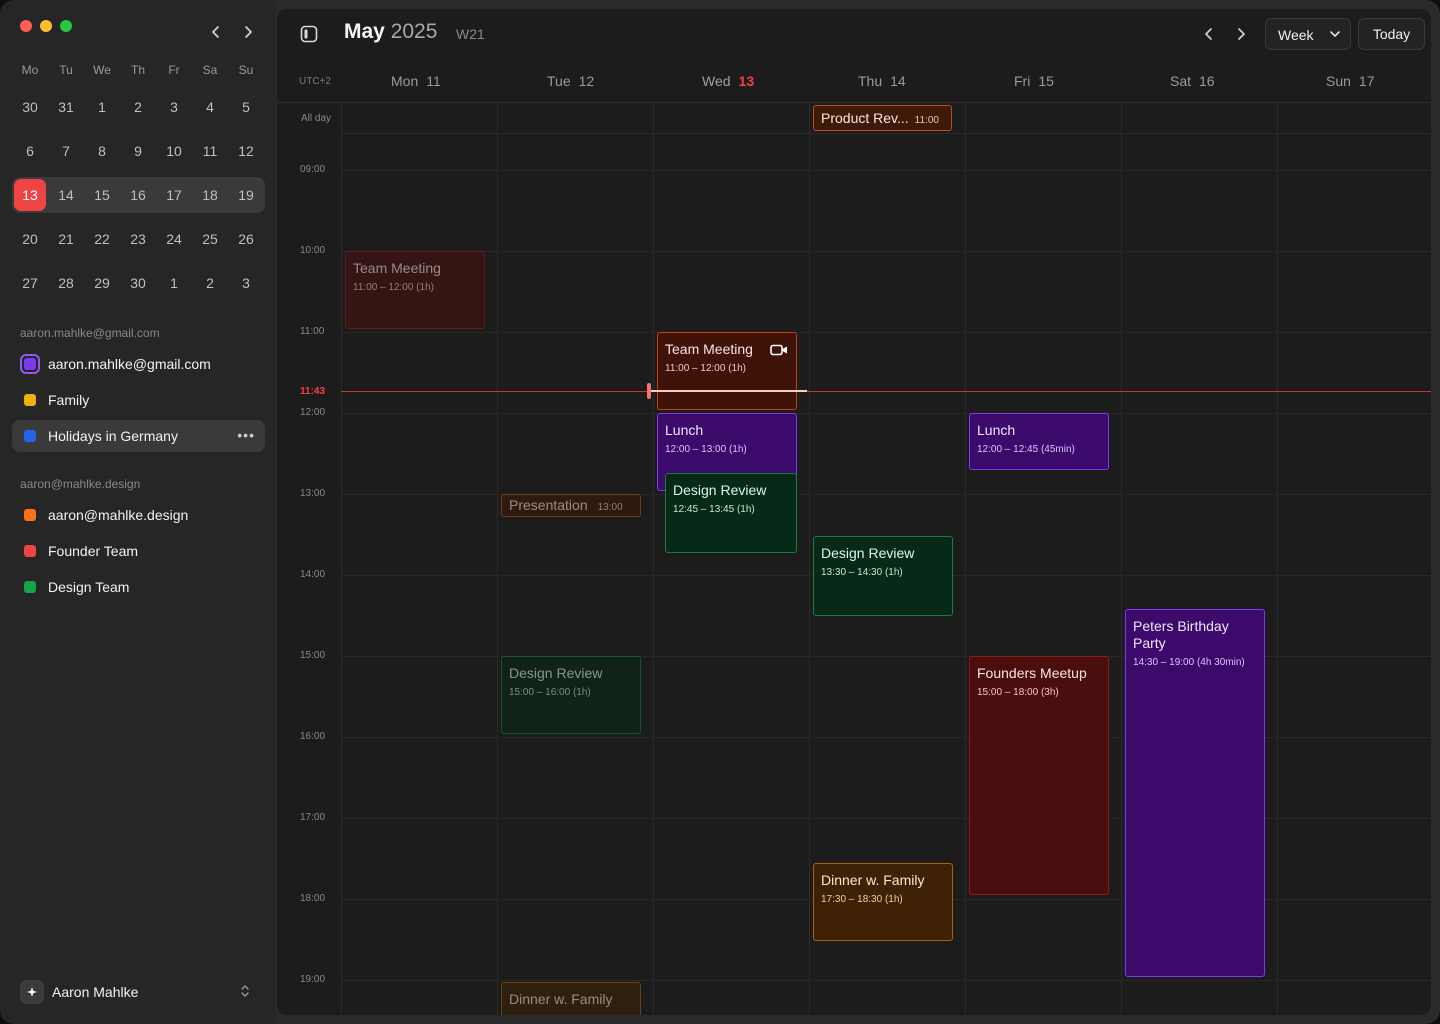 Image resolution: width=1440 pixels, height=1024 pixels. What do you see at coordinates (727, 371) in the screenshot?
I see `event-team-meeting-wed: Team Meeting 11:00 – 12:00 (1h)` at bounding box center [727, 371].